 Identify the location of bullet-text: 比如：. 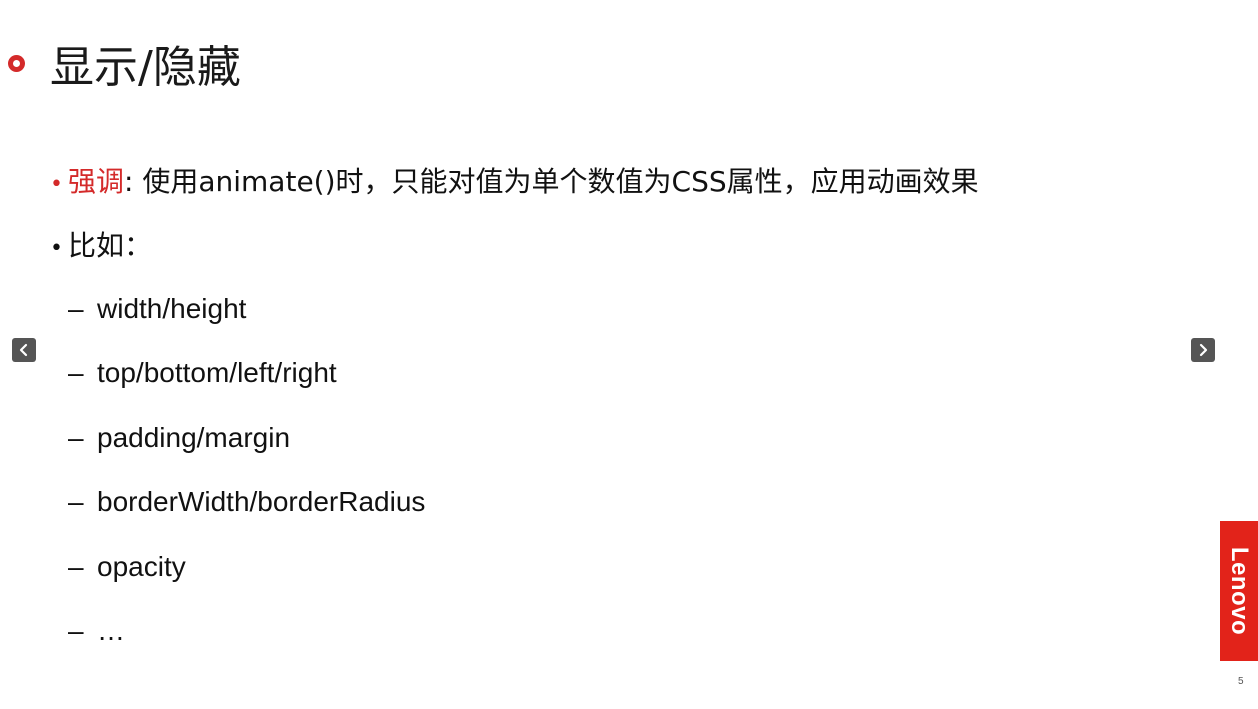
(110, 245).